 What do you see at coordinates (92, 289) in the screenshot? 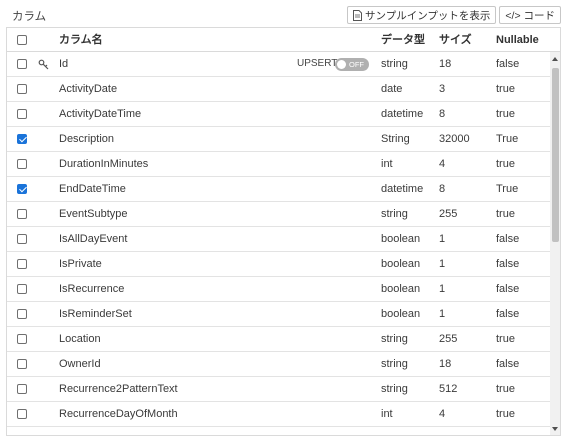
I see `column-name-cell: IsRecurrence` at bounding box center [92, 289].